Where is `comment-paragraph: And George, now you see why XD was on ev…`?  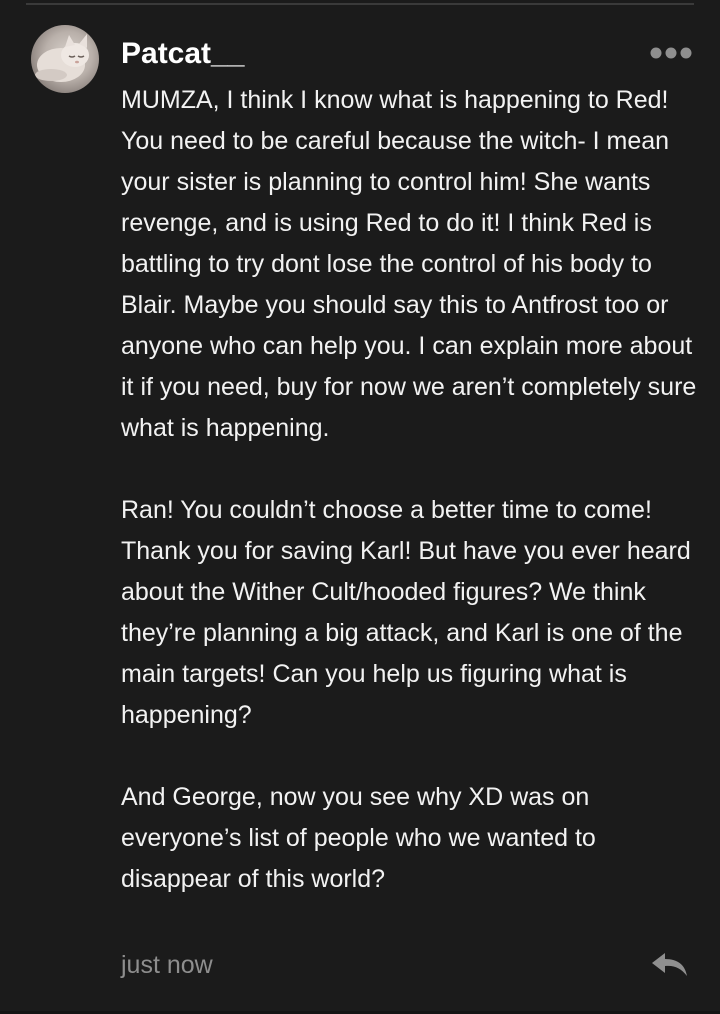
comment-paragraph: And George, now you see why XD was on ev… is located at coordinates (358, 838).